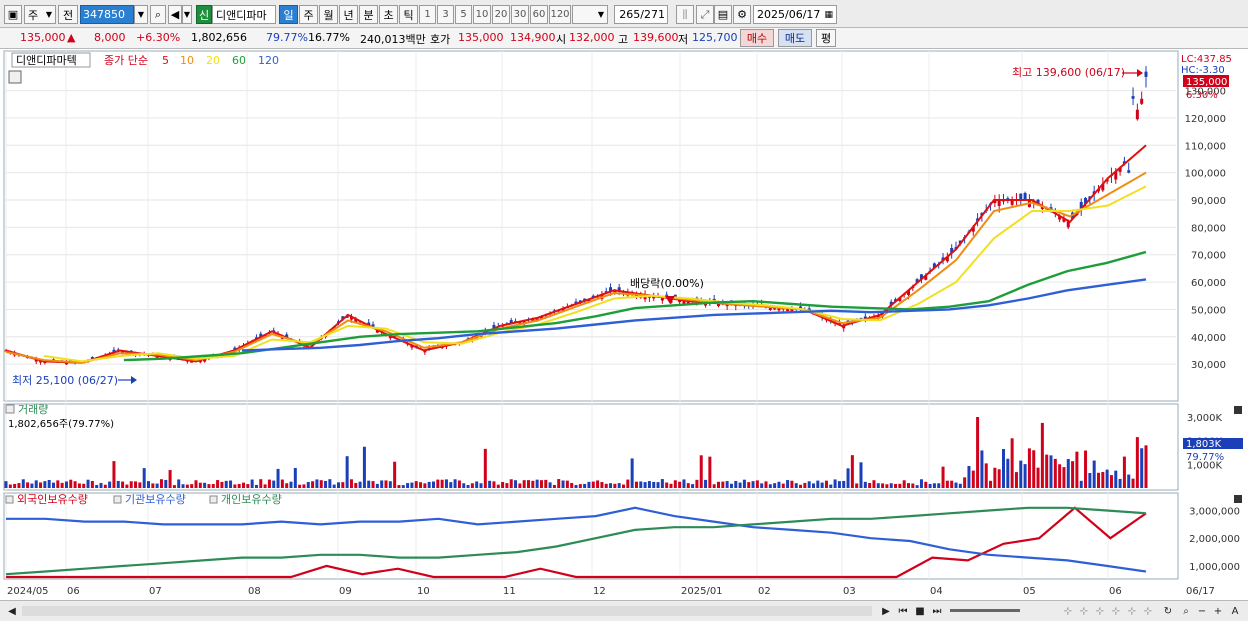 Image resolution: width=1248 pixels, height=621 pixels. Describe the element at coordinates (886, 611) in the screenshot. I see `scroll-right-icon: ▶` at that location.